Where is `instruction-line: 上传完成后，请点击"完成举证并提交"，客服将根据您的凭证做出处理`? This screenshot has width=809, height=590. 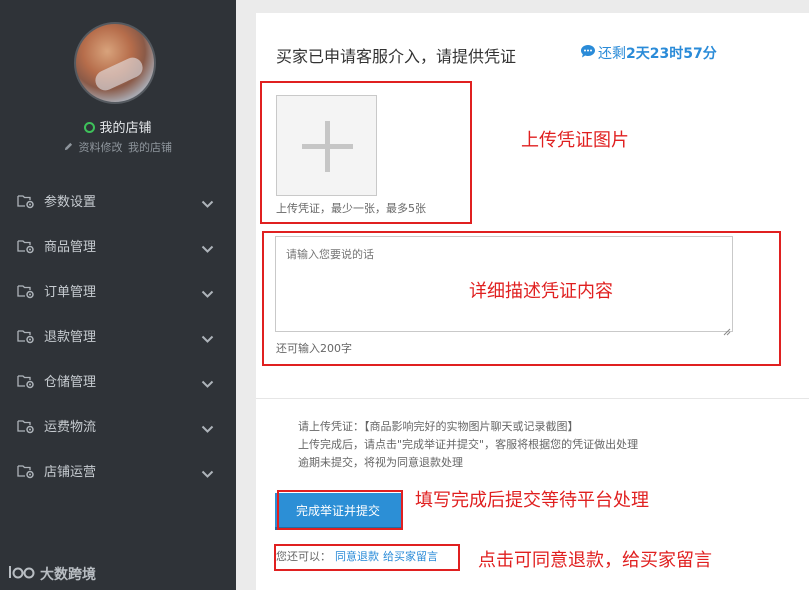
instruction-line: 上传完成后，请点击"完成举证并提交"，客服将根据您的凭证做出处理 is located at coordinates (468, 444).